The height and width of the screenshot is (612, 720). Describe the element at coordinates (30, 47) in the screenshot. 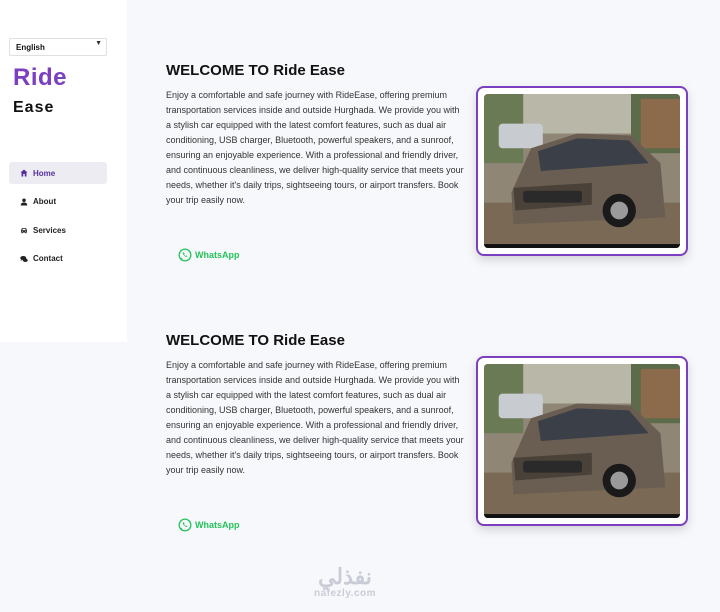

I see `language-select-value: English` at that location.